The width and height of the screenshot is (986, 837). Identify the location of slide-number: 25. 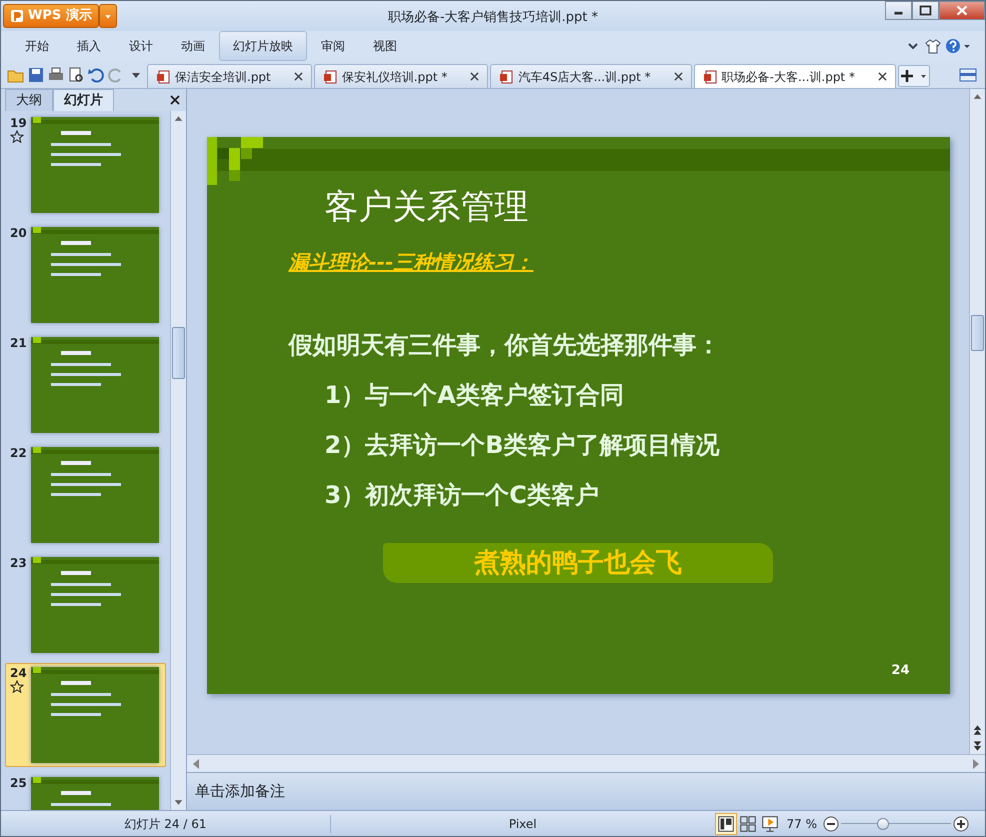
(19, 783).